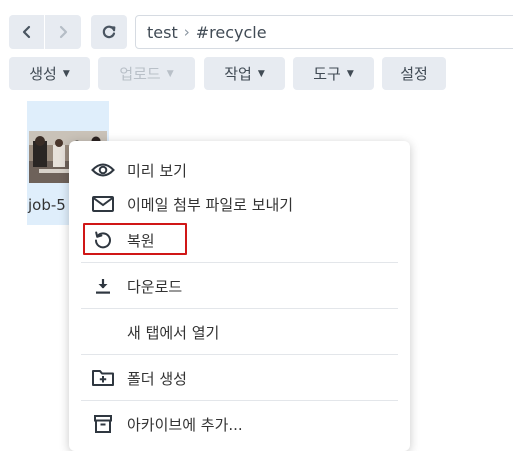 The image size is (513, 451). What do you see at coordinates (103, 424) in the screenshot?
I see `archive-icon` at bounding box center [103, 424].